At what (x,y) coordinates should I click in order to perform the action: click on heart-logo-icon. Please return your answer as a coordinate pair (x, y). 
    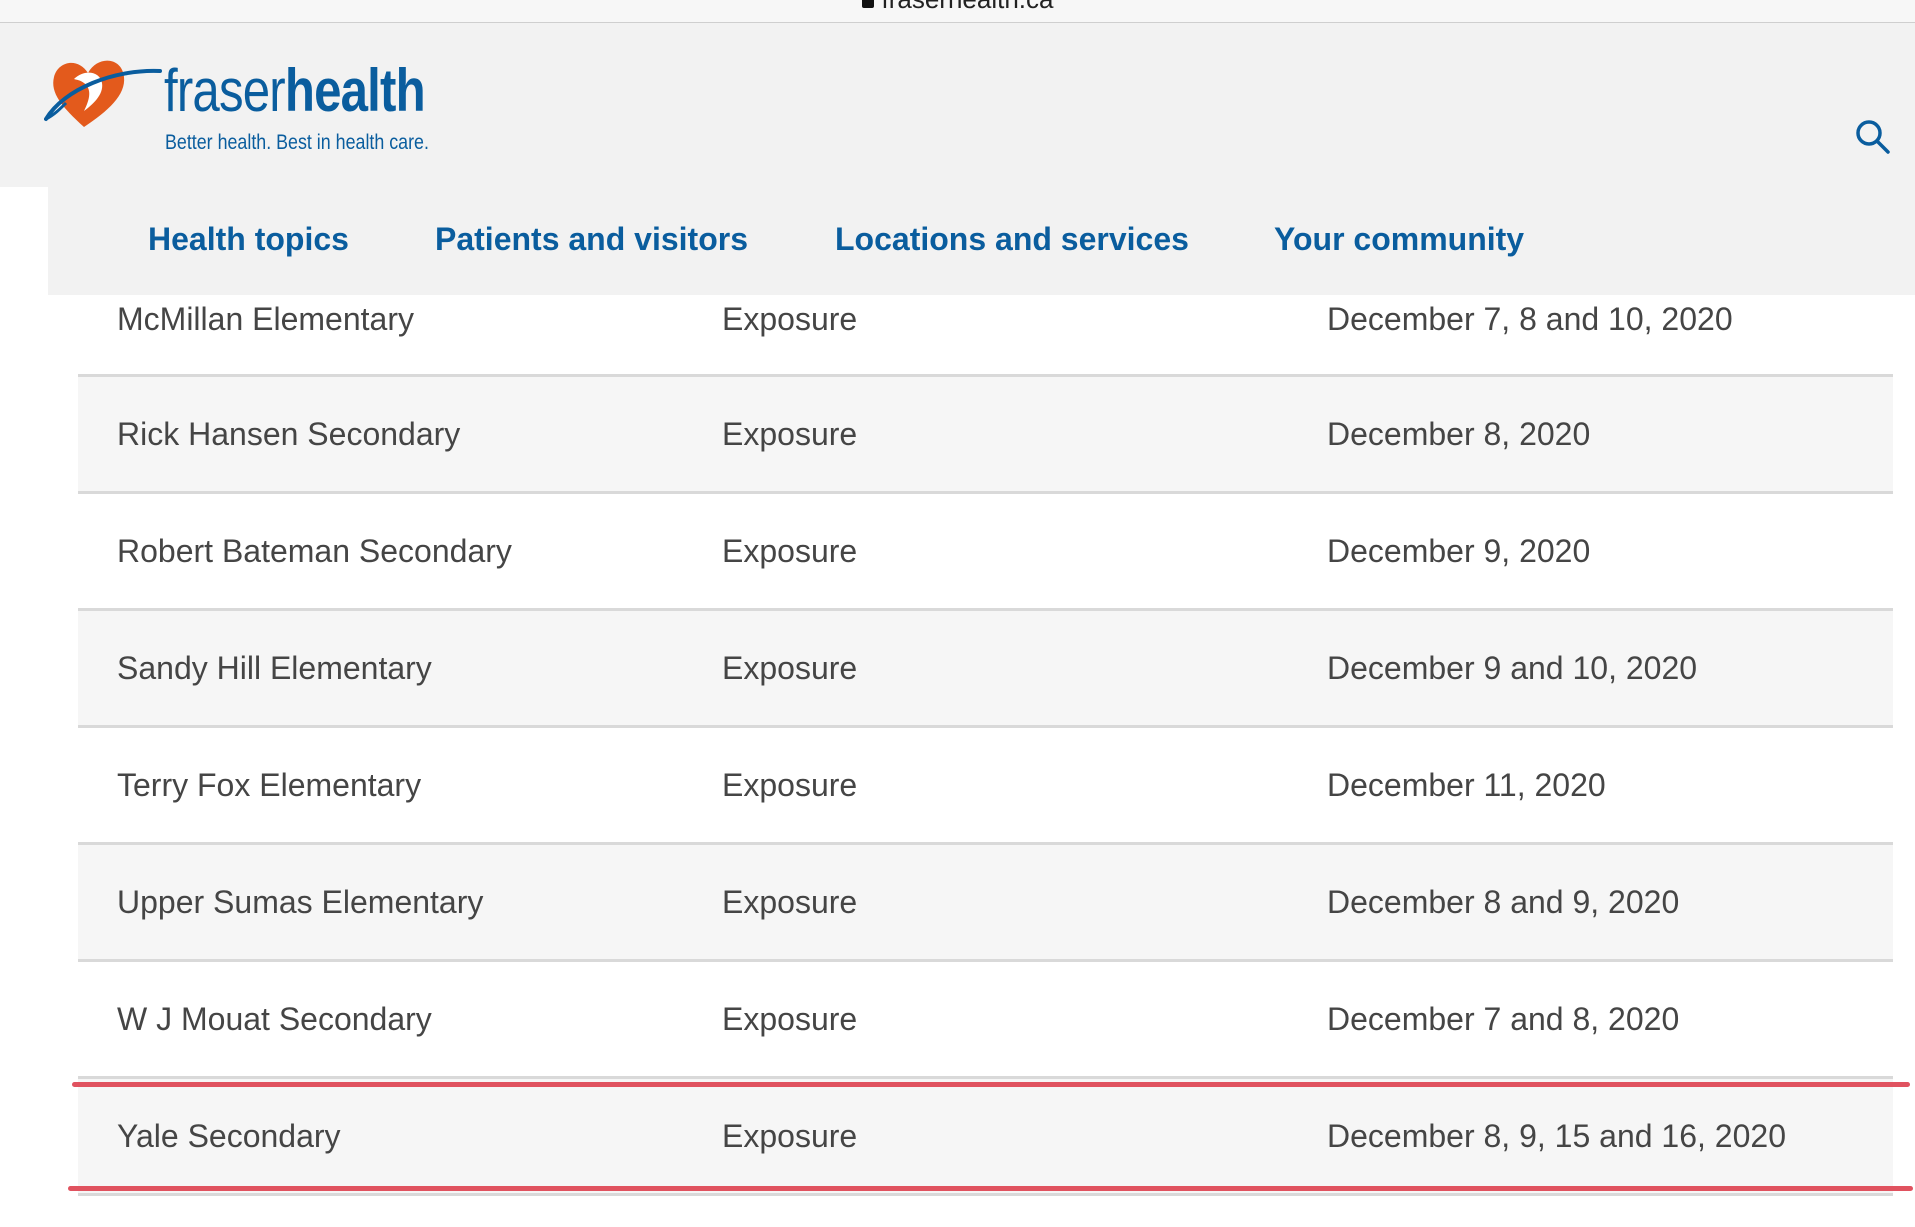
    Looking at the image, I should click on (103, 93).